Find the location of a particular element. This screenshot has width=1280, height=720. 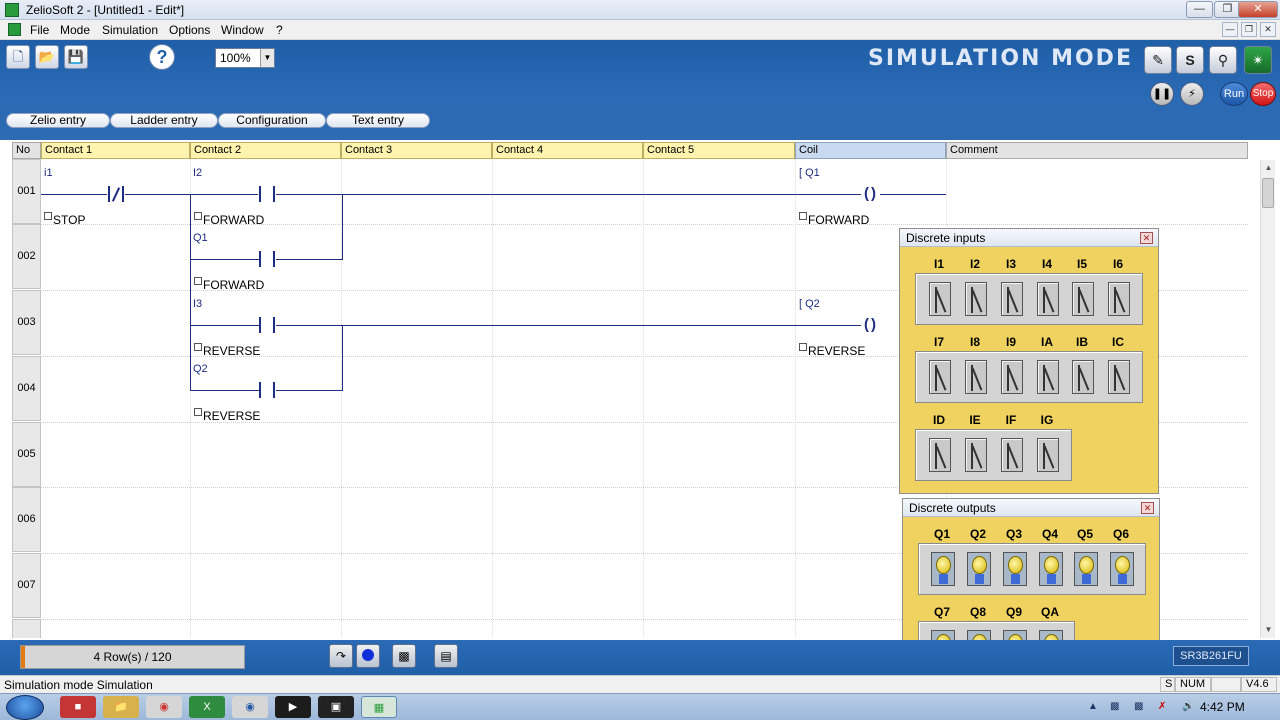

stop-button: Stop is located at coordinates (1263, 94).